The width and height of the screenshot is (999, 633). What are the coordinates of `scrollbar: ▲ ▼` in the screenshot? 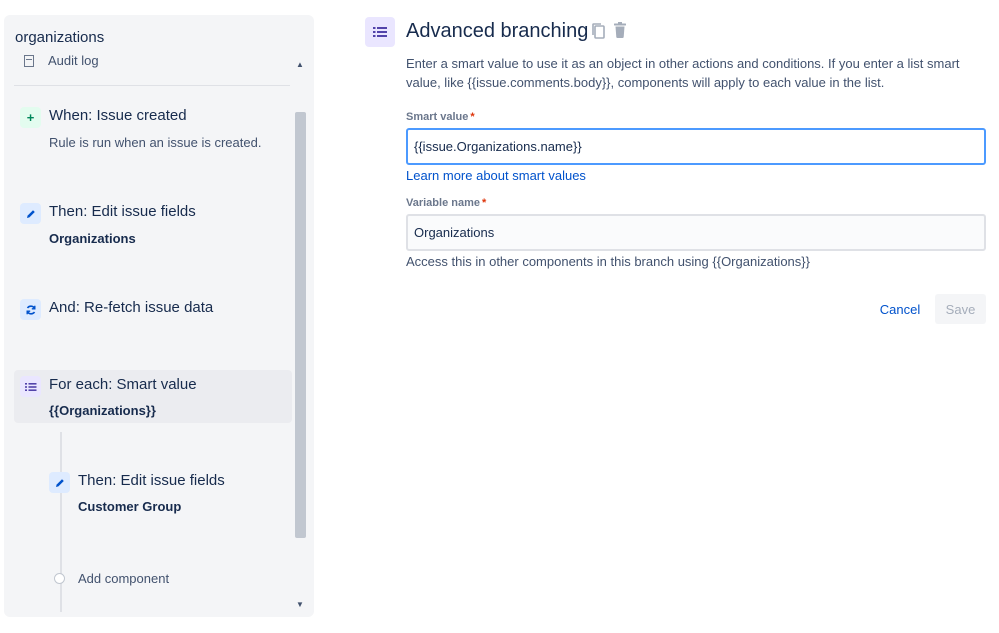 It's located at (300, 335).